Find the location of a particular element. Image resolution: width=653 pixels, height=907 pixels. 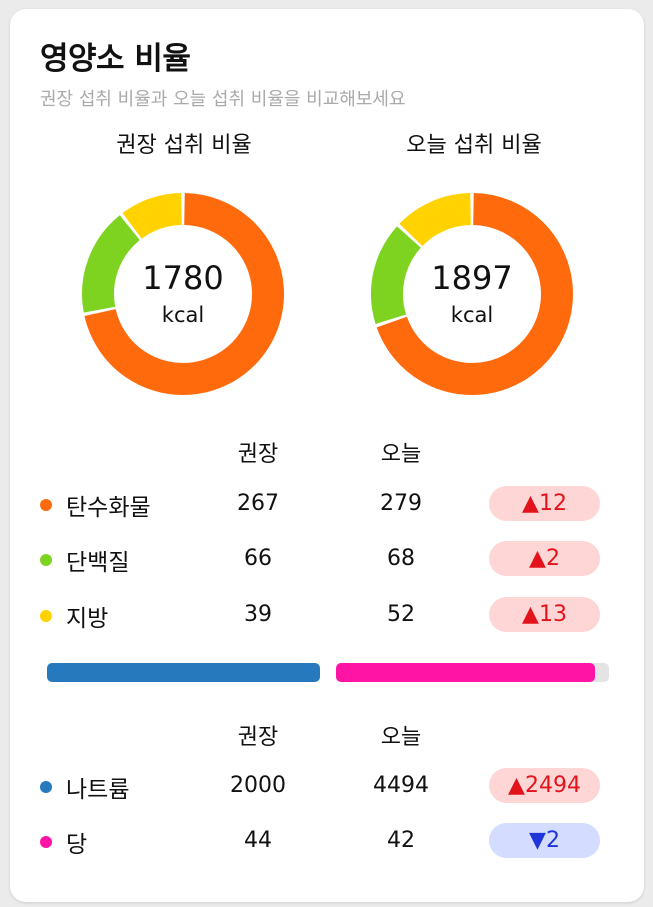

protein-diff-badge: ▲2 is located at coordinates (544, 558).